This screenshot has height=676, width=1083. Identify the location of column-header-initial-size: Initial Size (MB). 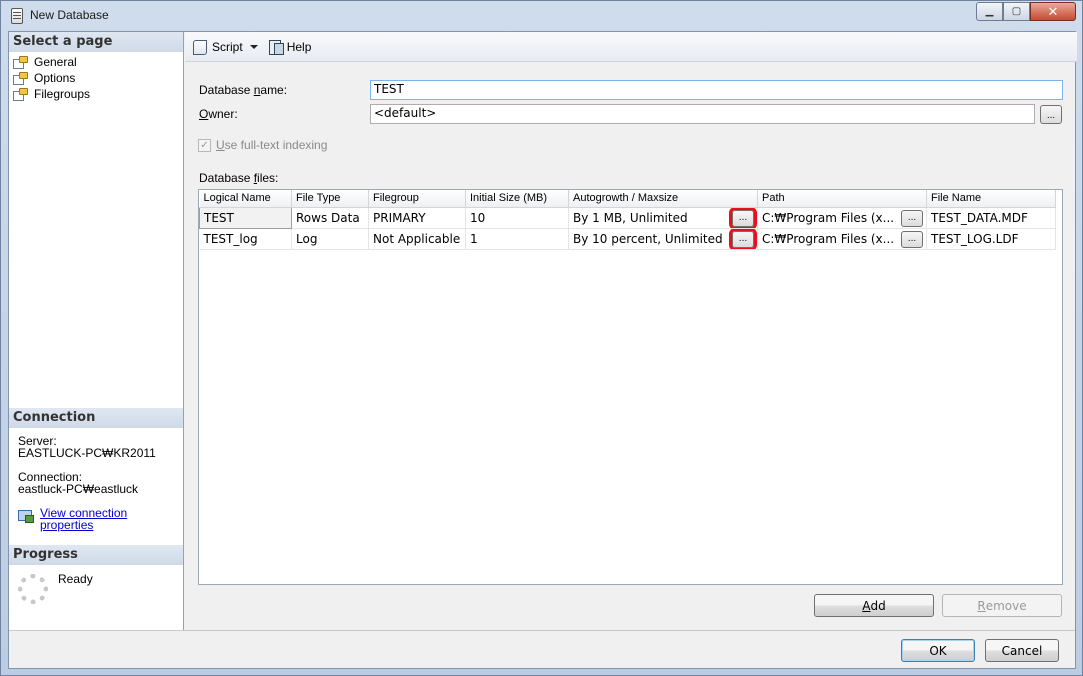
(517, 199).